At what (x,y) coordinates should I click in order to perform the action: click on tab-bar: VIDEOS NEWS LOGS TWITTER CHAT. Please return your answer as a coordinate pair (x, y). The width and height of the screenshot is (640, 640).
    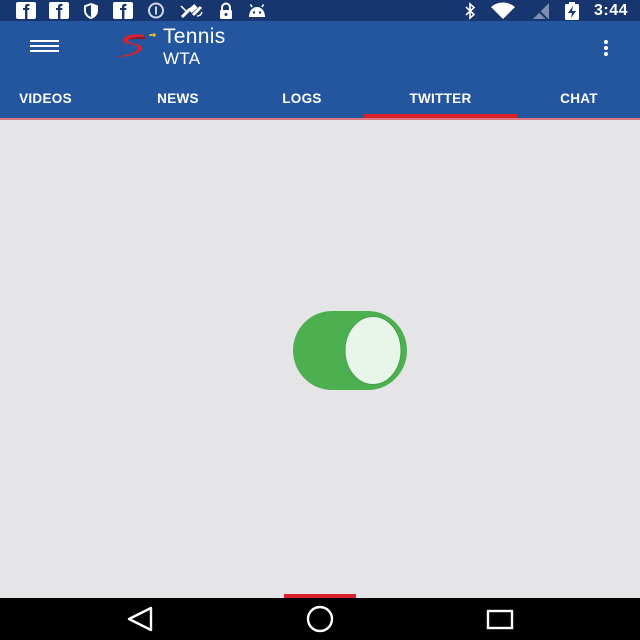
    Looking at the image, I should click on (320, 98).